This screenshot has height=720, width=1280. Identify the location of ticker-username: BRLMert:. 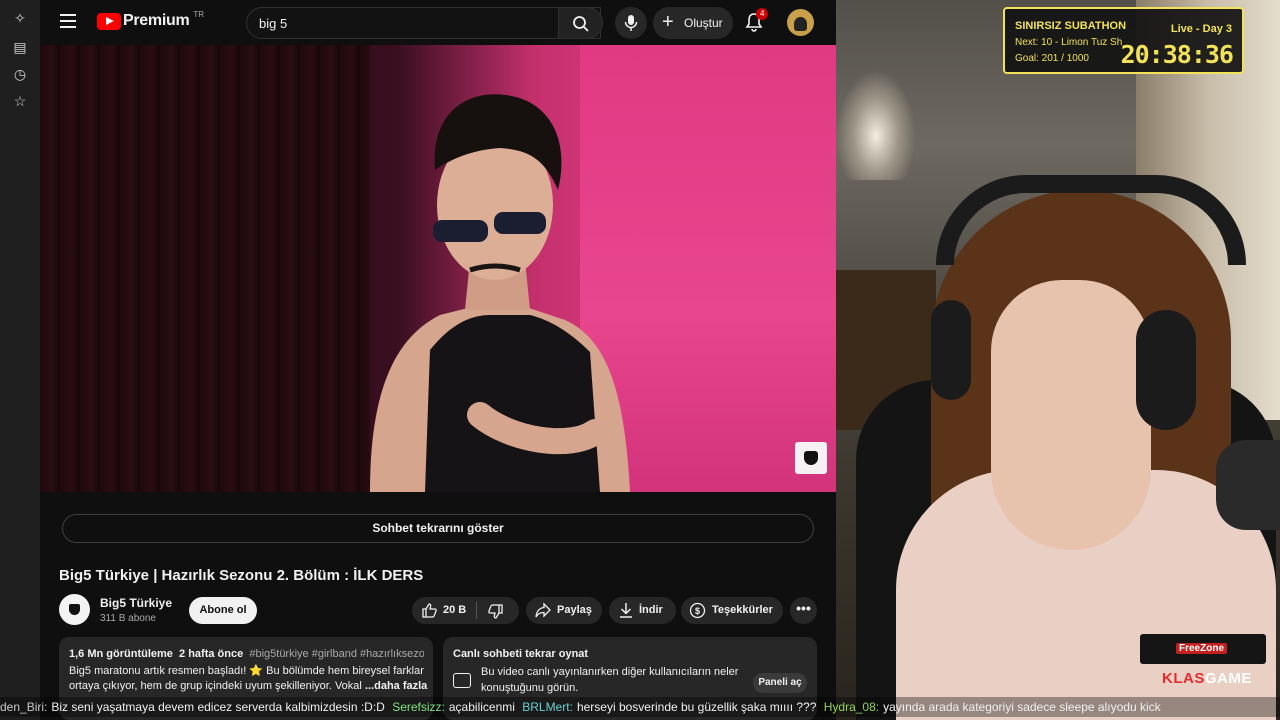
(547, 707).